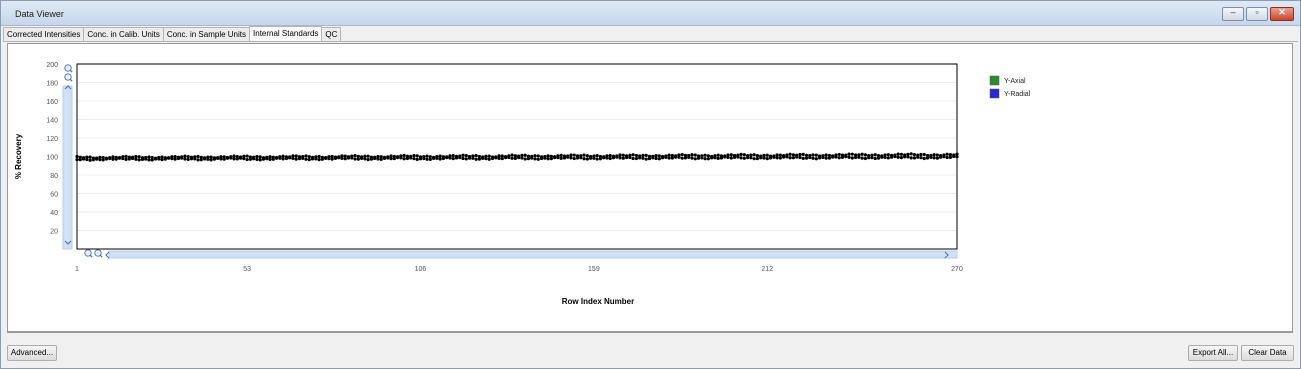 The height and width of the screenshot is (369, 1301). What do you see at coordinates (71, 80) in the screenshot?
I see `zoom-out-icon-handle` at bounding box center [71, 80].